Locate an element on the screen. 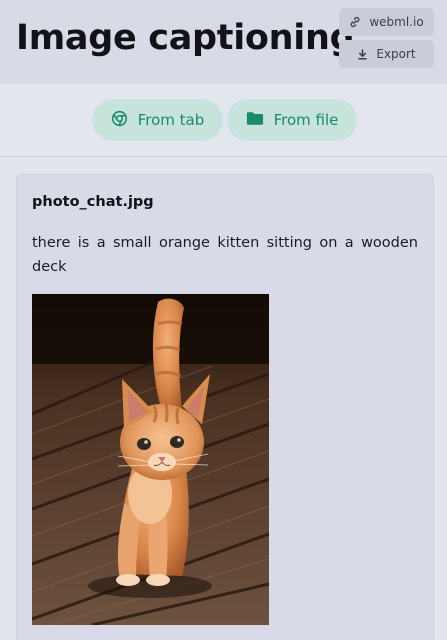 The image size is (447, 640). link-icon is located at coordinates (355, 22).